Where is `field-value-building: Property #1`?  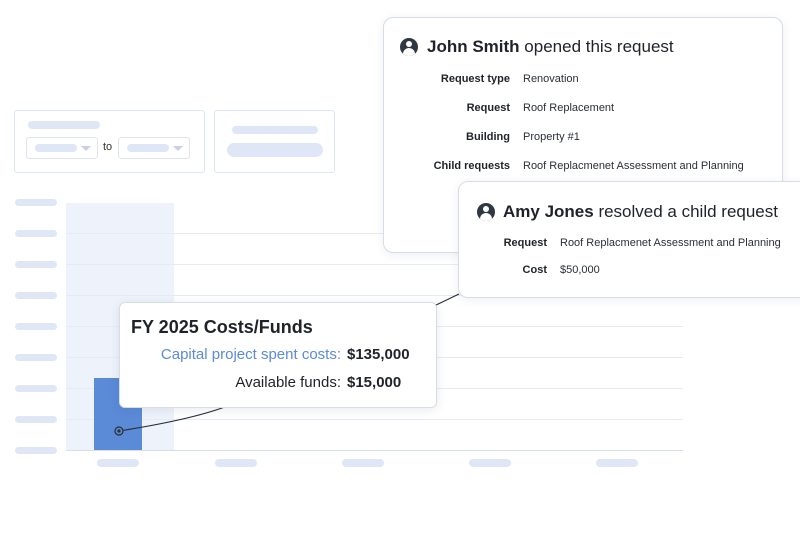
field-value-building: Property #1 is located at coordinates (551, 137).